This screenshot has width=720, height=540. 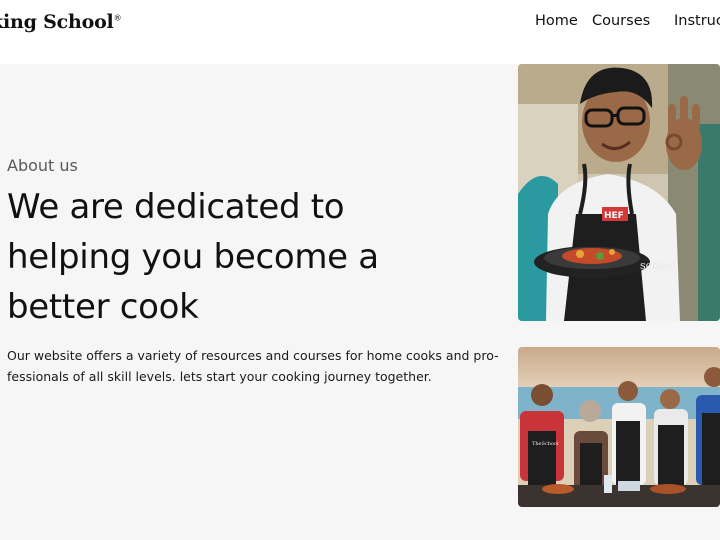 I want to click on nav-home-link: Home, so click(x=556, y=21).